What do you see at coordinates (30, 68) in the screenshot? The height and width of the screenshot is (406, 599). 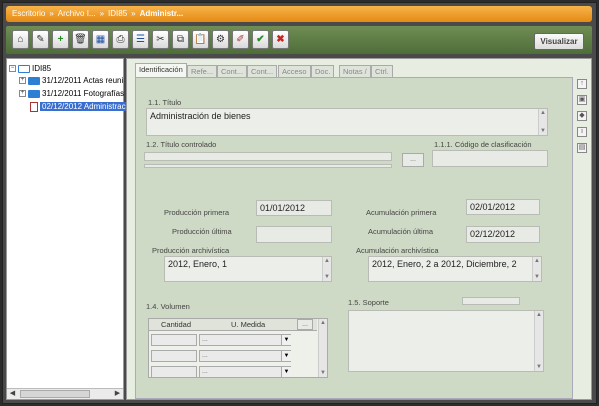 I see `tree-root: − IDI85` at bounding box center [30, 68].